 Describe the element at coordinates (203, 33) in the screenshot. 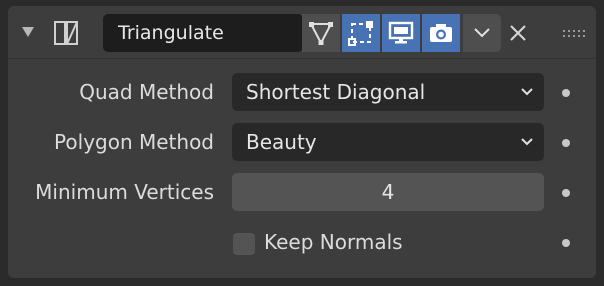

I see `modifier-name-field: Triangulate` at that location.